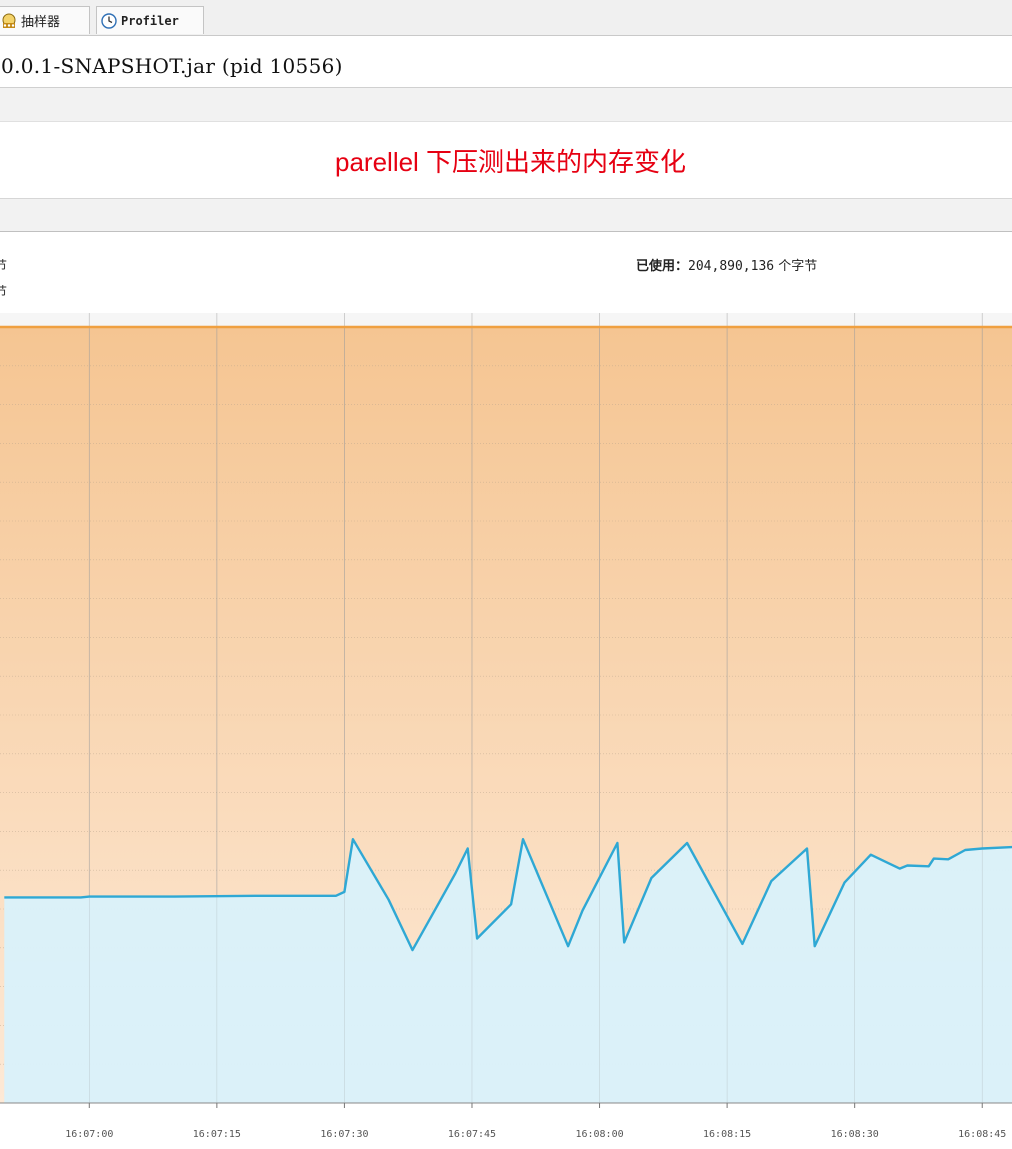 The image size is (1012, 1149). What do you see at coordinates (89, 1134) in the screenshot?
I see `x-tick-label: 16:07:00` at bounding box center [89, 1134].